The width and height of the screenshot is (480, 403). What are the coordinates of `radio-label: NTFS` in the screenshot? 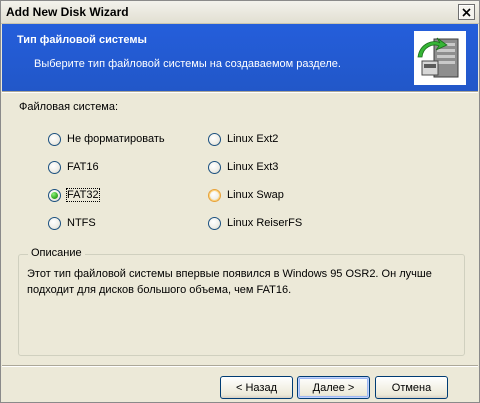 It's located at (81, 223).